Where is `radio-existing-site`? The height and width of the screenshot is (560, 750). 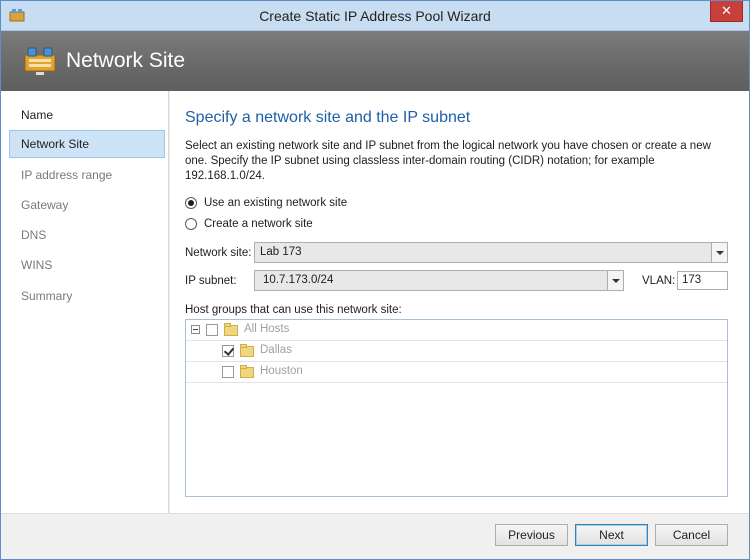 radio-existing-site is located at coordinates (191, 203).